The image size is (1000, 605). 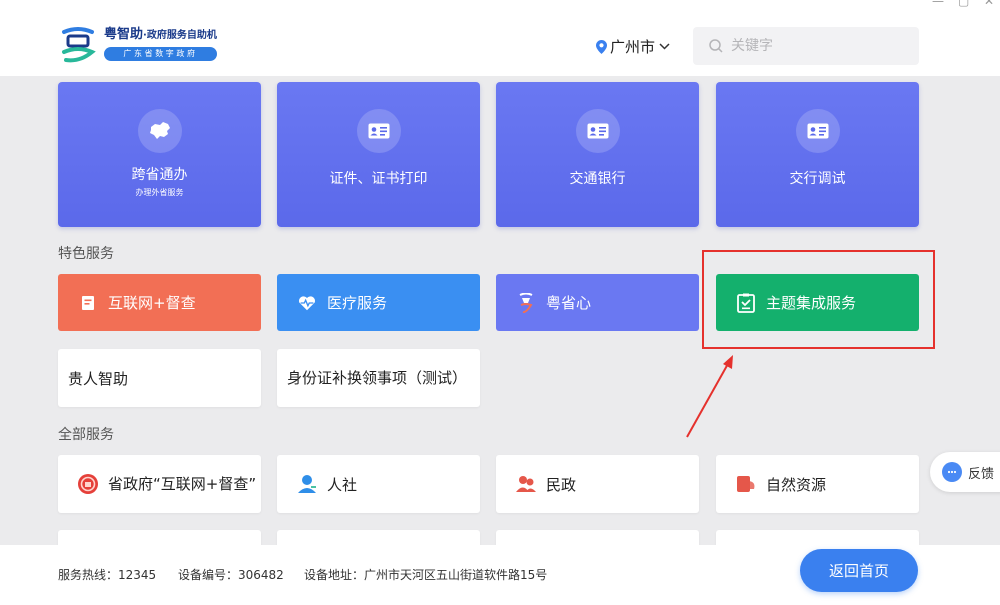 What do you see at coordinates (938, 4) in the screenshot?
I see `minimize-icon: —` at bounding box center [938, 4].